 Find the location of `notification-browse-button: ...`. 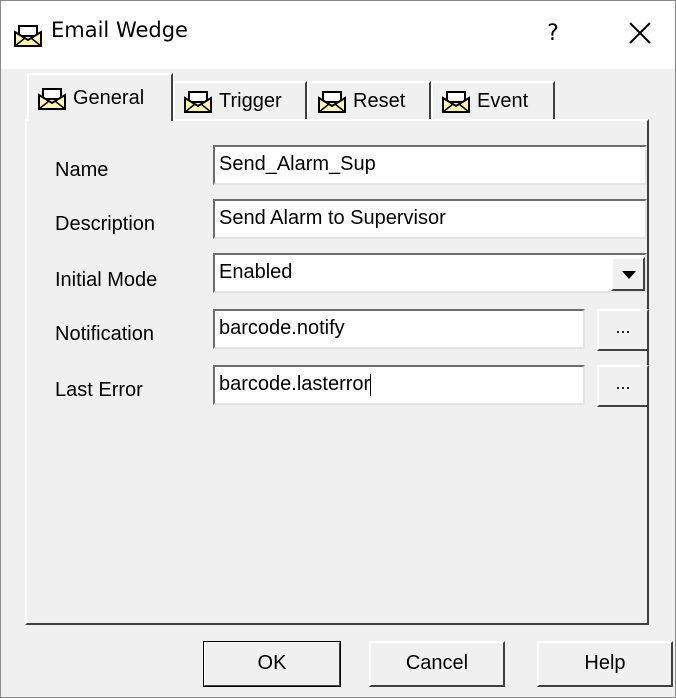

notification-browse-button: ... is located at coordinates (623, 330).